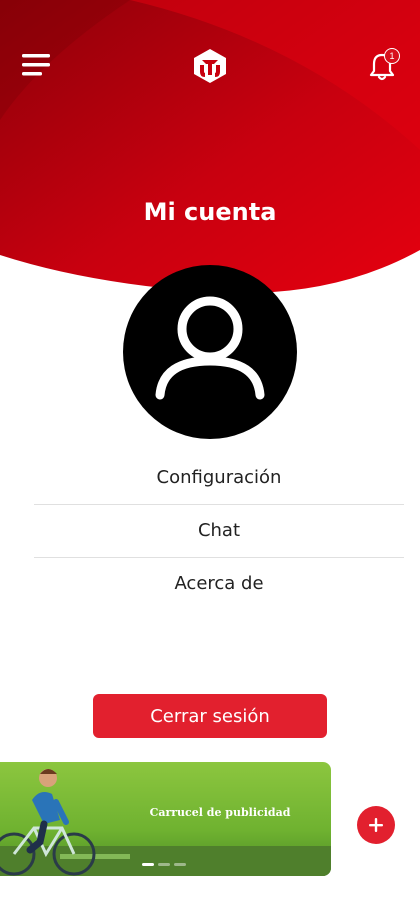  Describe the element at coordinates (220, 812) in the screenshot. I see `banner-text: Carrucel de publicidad` at that location.